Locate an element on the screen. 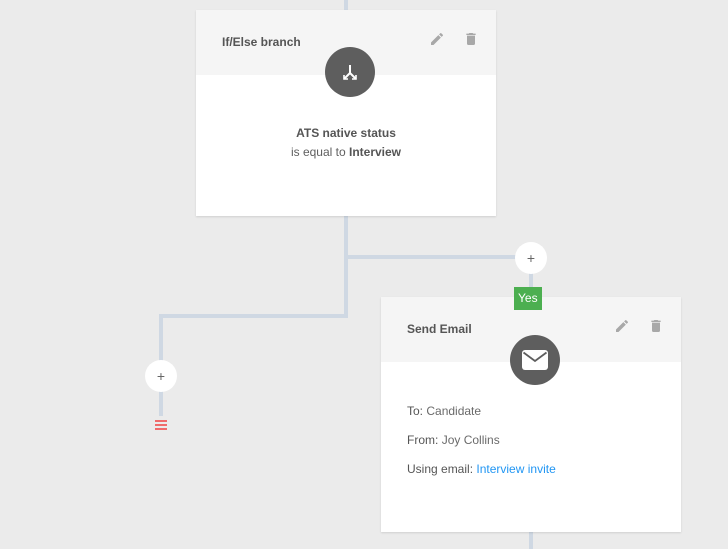 Image resolution: width=728 pixels, height=549 pixels. email-to-row: To: Candidate is located at coordinates (444, 411).